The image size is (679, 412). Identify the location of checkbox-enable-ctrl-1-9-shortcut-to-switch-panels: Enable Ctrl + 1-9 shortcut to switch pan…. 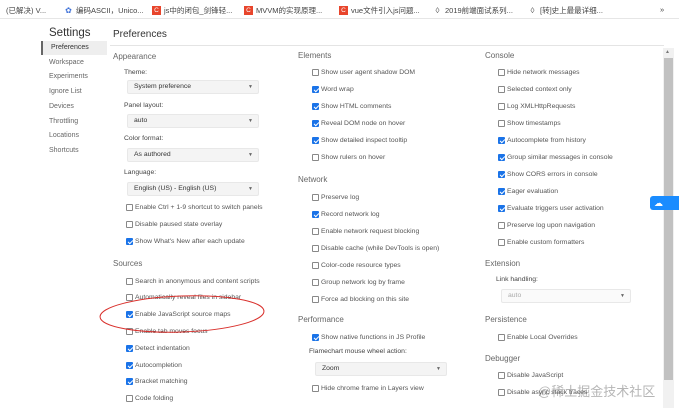
(194, 207).